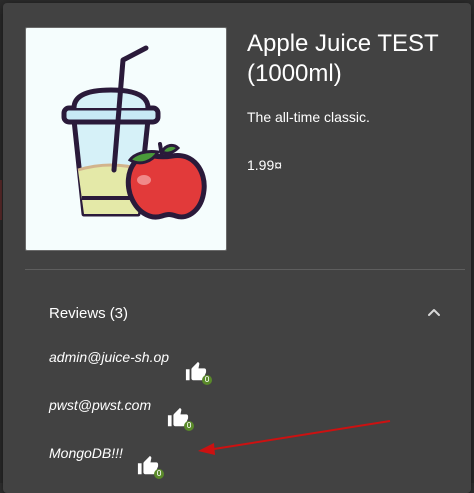 This screenshot has width=474, height=493. I want to click on apple-juice-illustration-icon, so click(134, 132).